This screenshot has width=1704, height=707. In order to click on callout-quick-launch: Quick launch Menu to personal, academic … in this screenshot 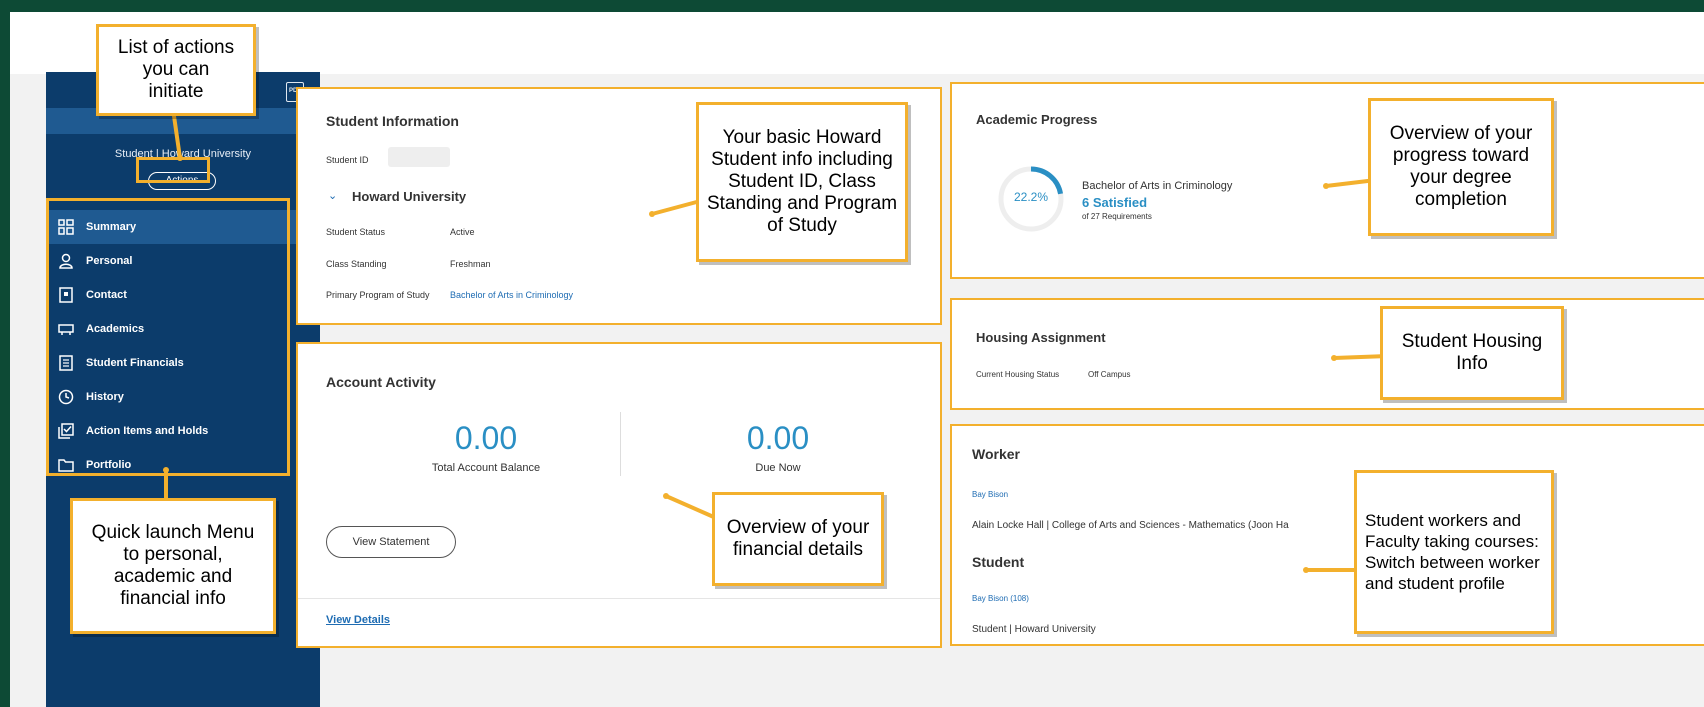, I will do `click(173, 566)`.